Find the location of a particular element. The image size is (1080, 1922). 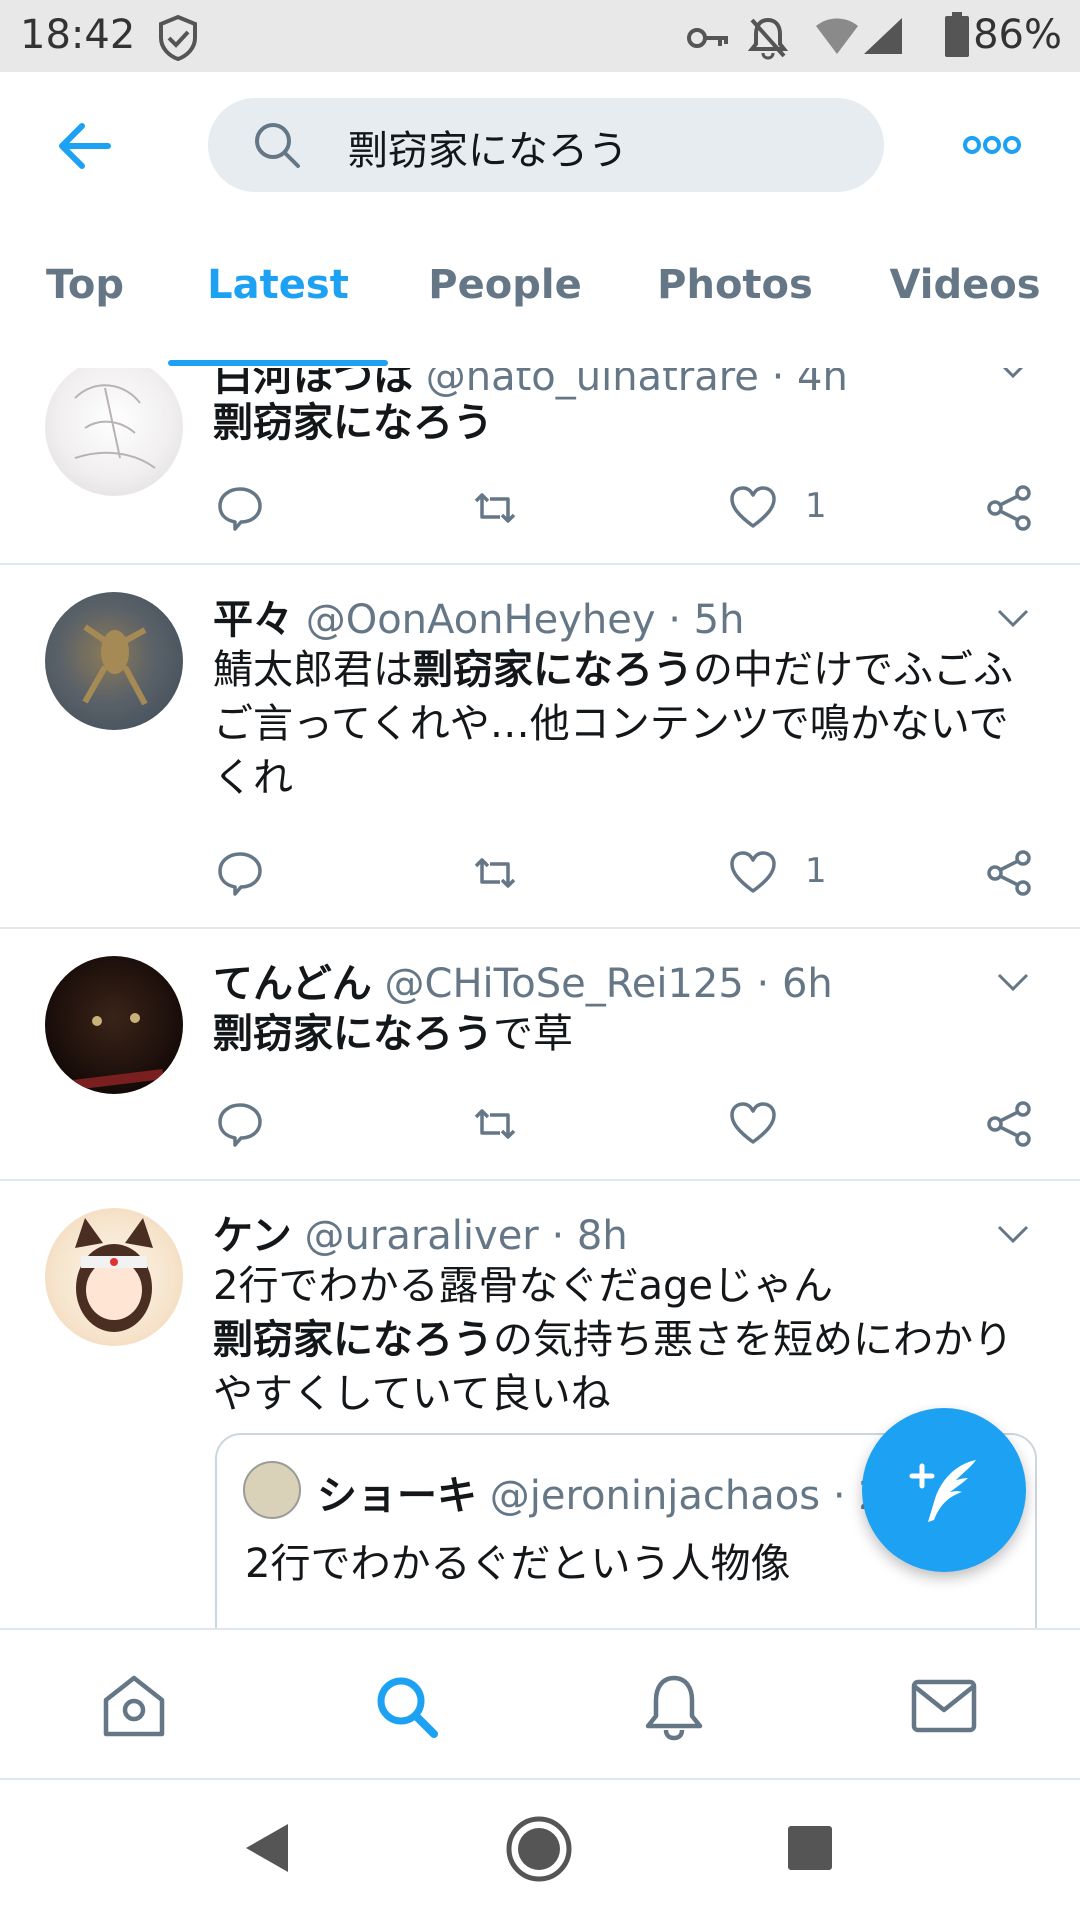

vpn-key-icon is located at coordinates (707, 38).